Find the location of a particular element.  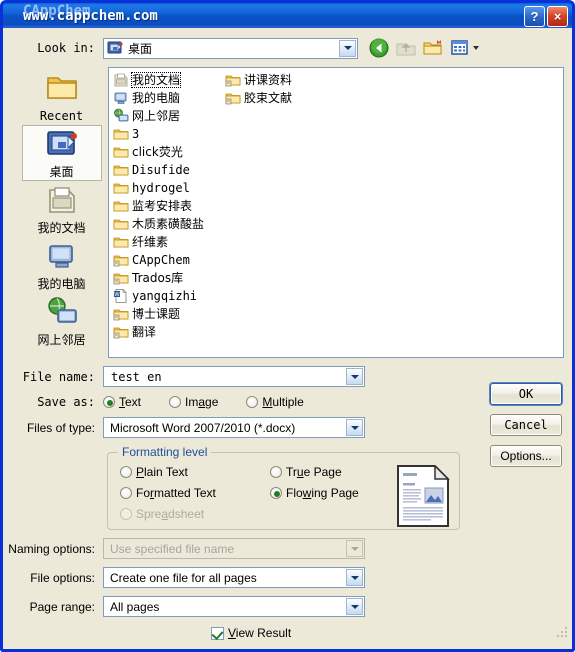

cancel-button: Cancel is located at coordinates (526, 425).